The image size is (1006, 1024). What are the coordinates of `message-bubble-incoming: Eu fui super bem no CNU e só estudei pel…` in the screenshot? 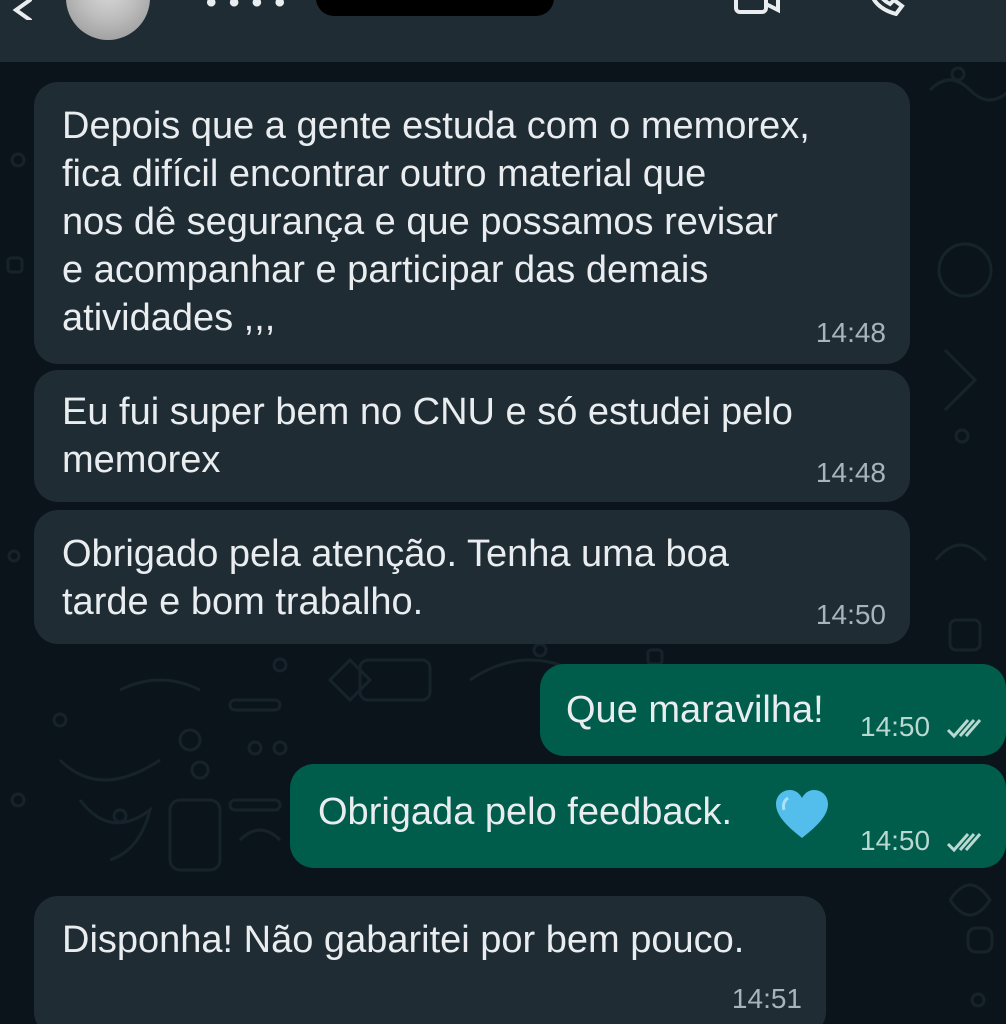 It's located at (472, 436).